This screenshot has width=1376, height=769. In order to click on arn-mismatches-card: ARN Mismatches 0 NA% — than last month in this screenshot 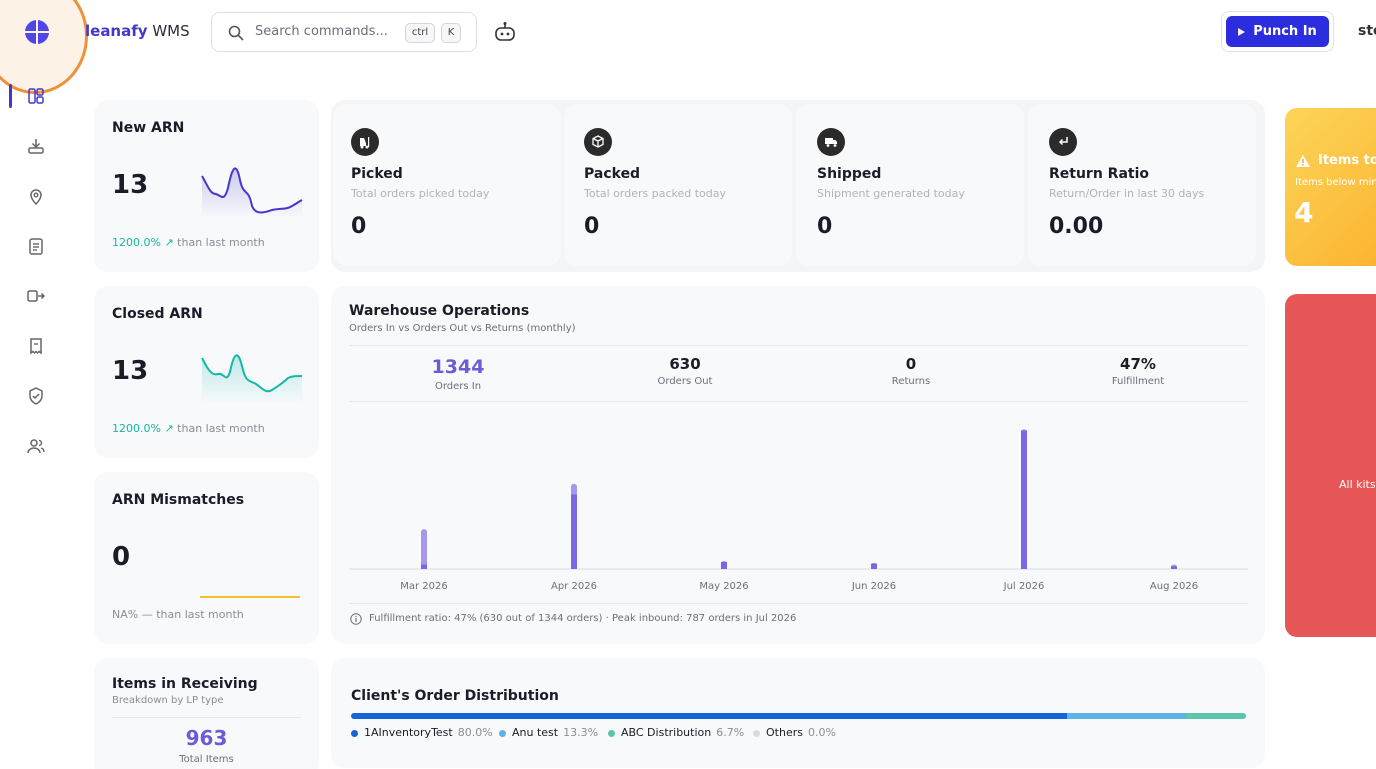, I will do `click(206, 558)`.